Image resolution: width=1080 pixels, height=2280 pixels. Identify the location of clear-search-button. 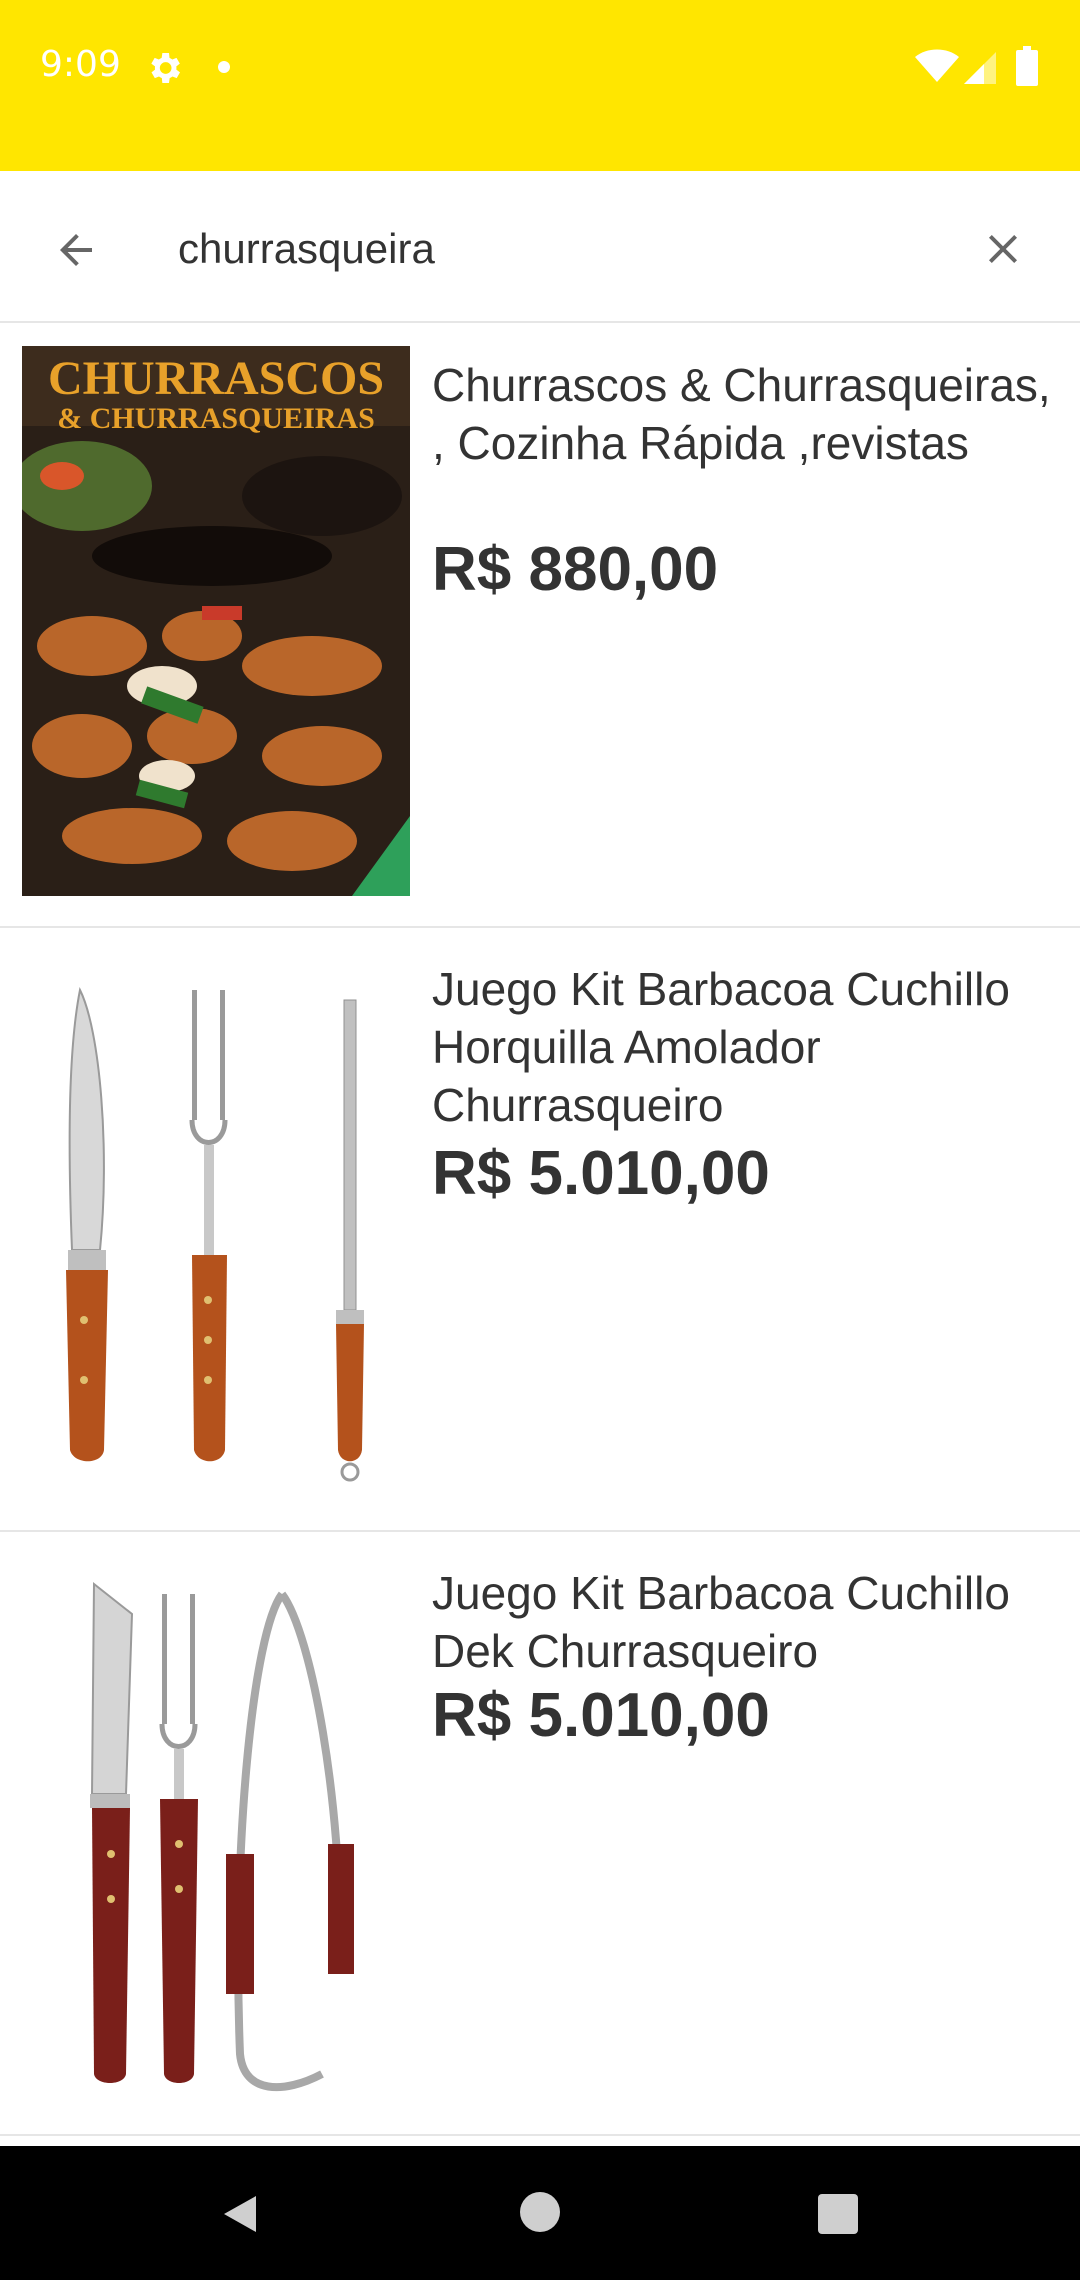
(1003, 249).